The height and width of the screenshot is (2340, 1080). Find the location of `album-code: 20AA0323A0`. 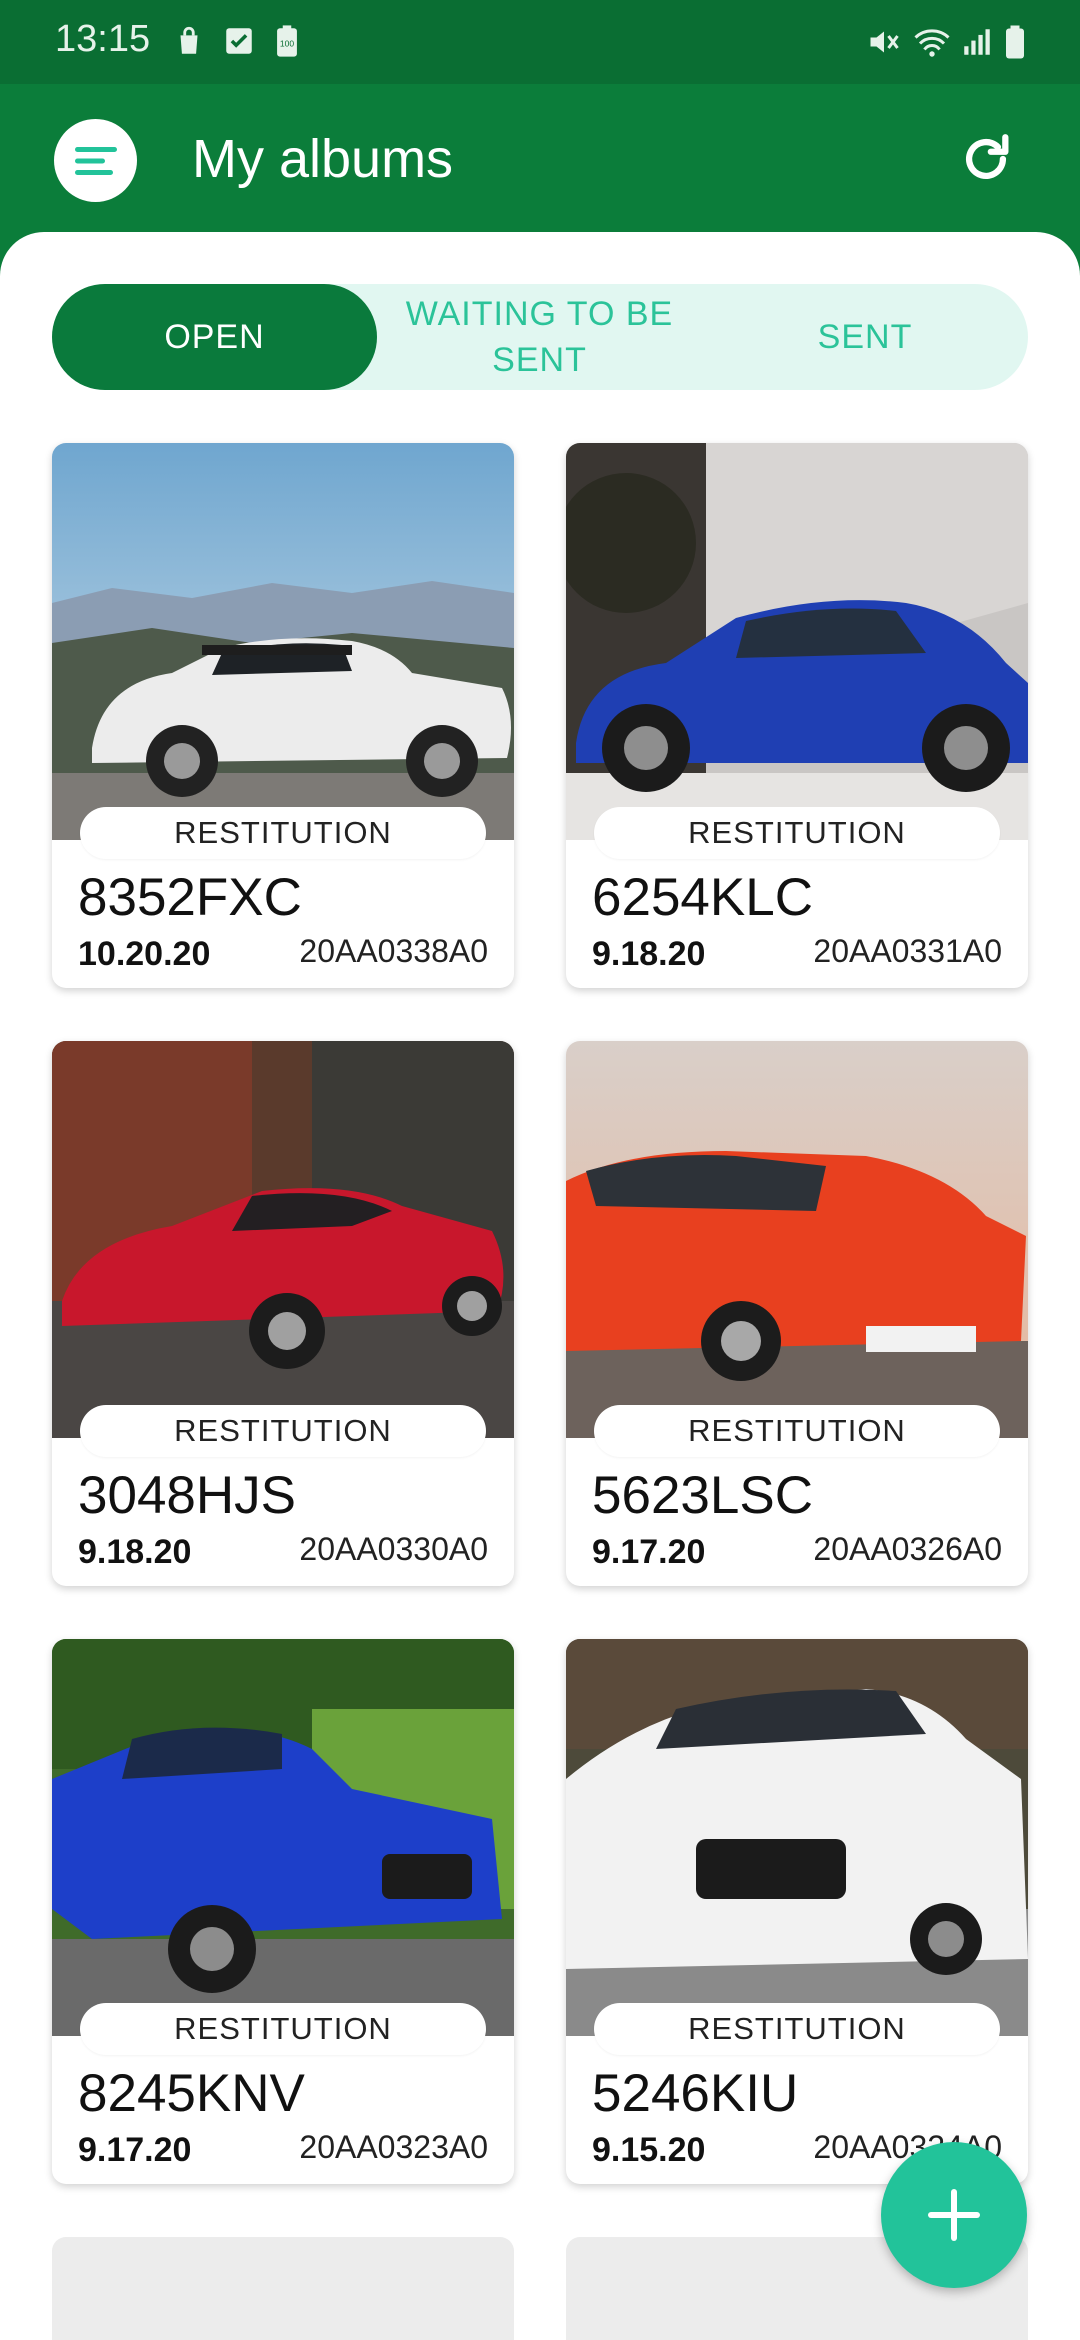

album-code: 20AA0323A0 is located at coordinates (393, 2147).